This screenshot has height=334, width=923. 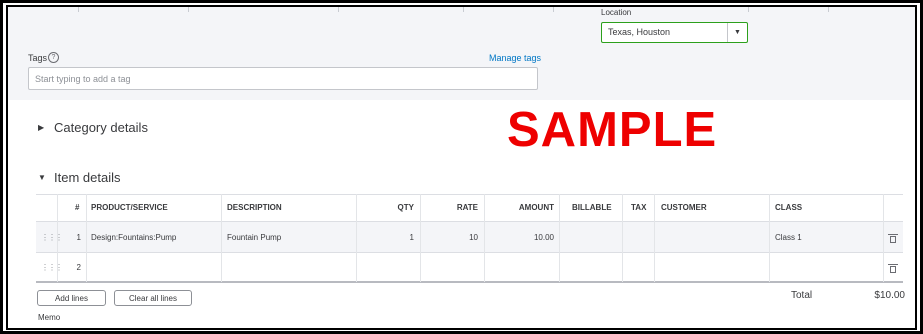 I want to click on manage-tags-link: Manage tags, so click(x=515, y=58).